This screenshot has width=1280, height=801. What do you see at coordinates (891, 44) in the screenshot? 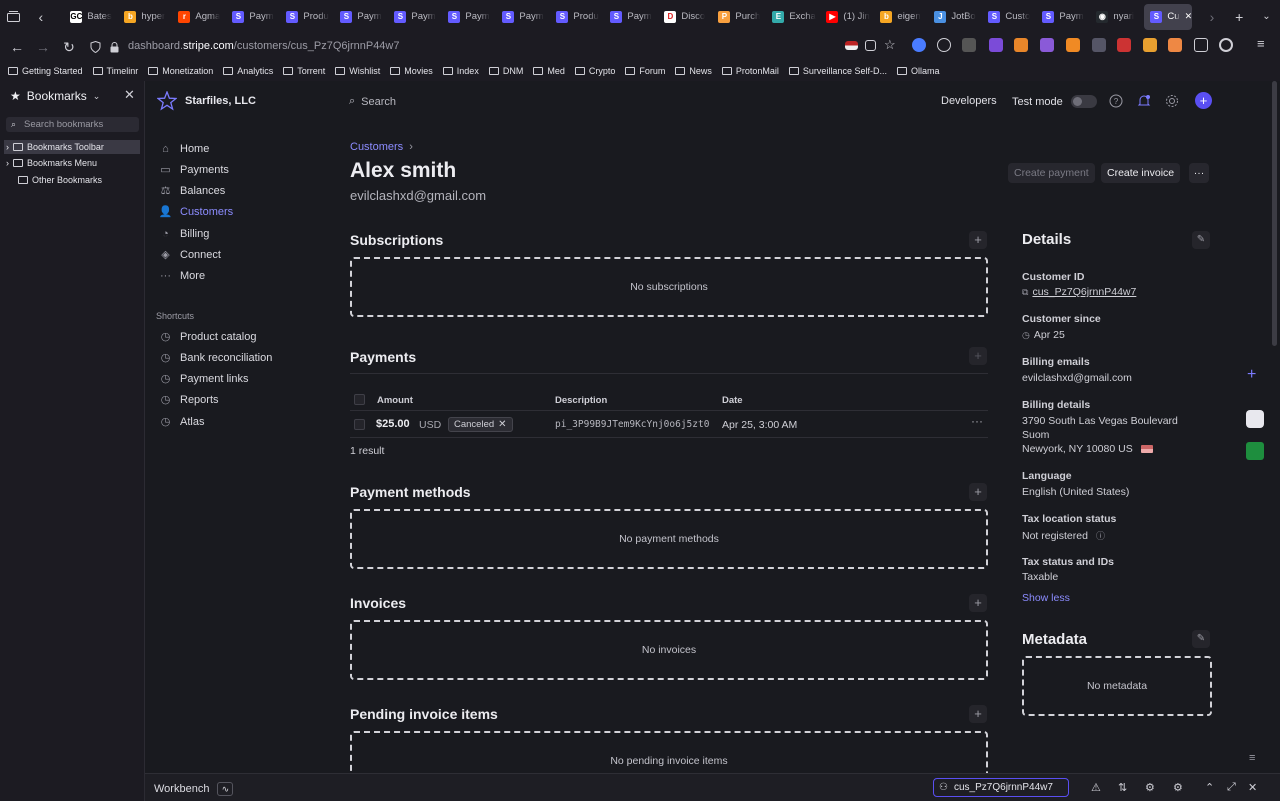
I see `bookmark-star-icon: ☆` at bounding box center [891, 44].